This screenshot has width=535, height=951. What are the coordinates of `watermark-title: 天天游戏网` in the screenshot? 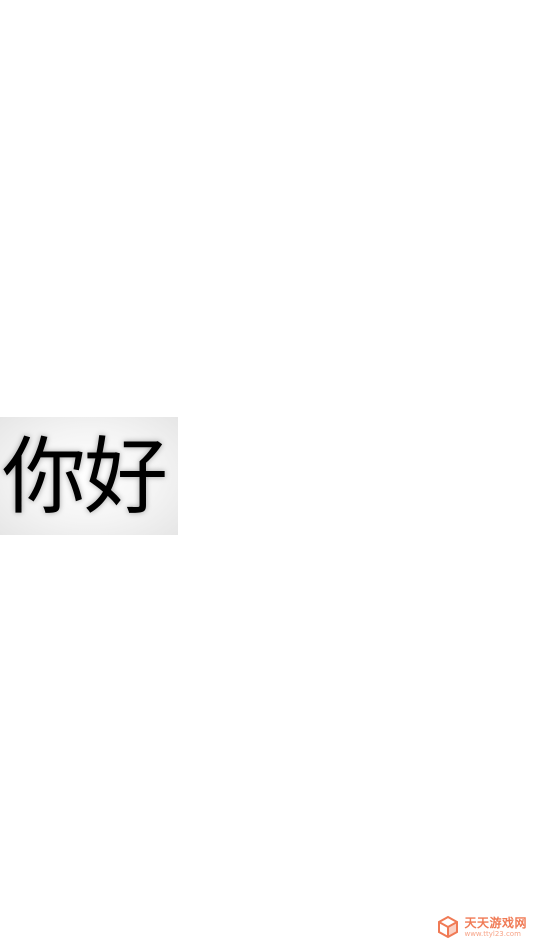 It's located at (495, 922).